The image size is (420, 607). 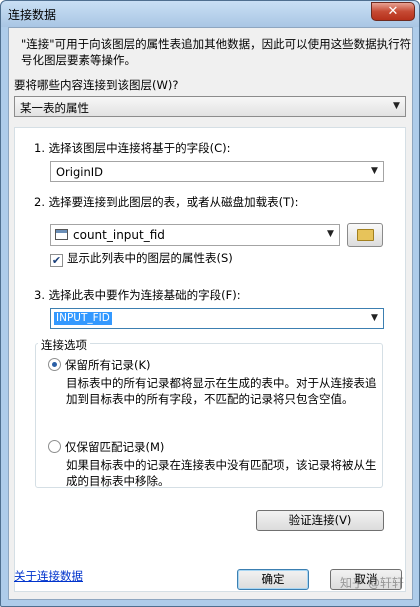 I want to click on keep-matching-records-option: 仅保留匹配记录(M), so click(x=106, y=447).